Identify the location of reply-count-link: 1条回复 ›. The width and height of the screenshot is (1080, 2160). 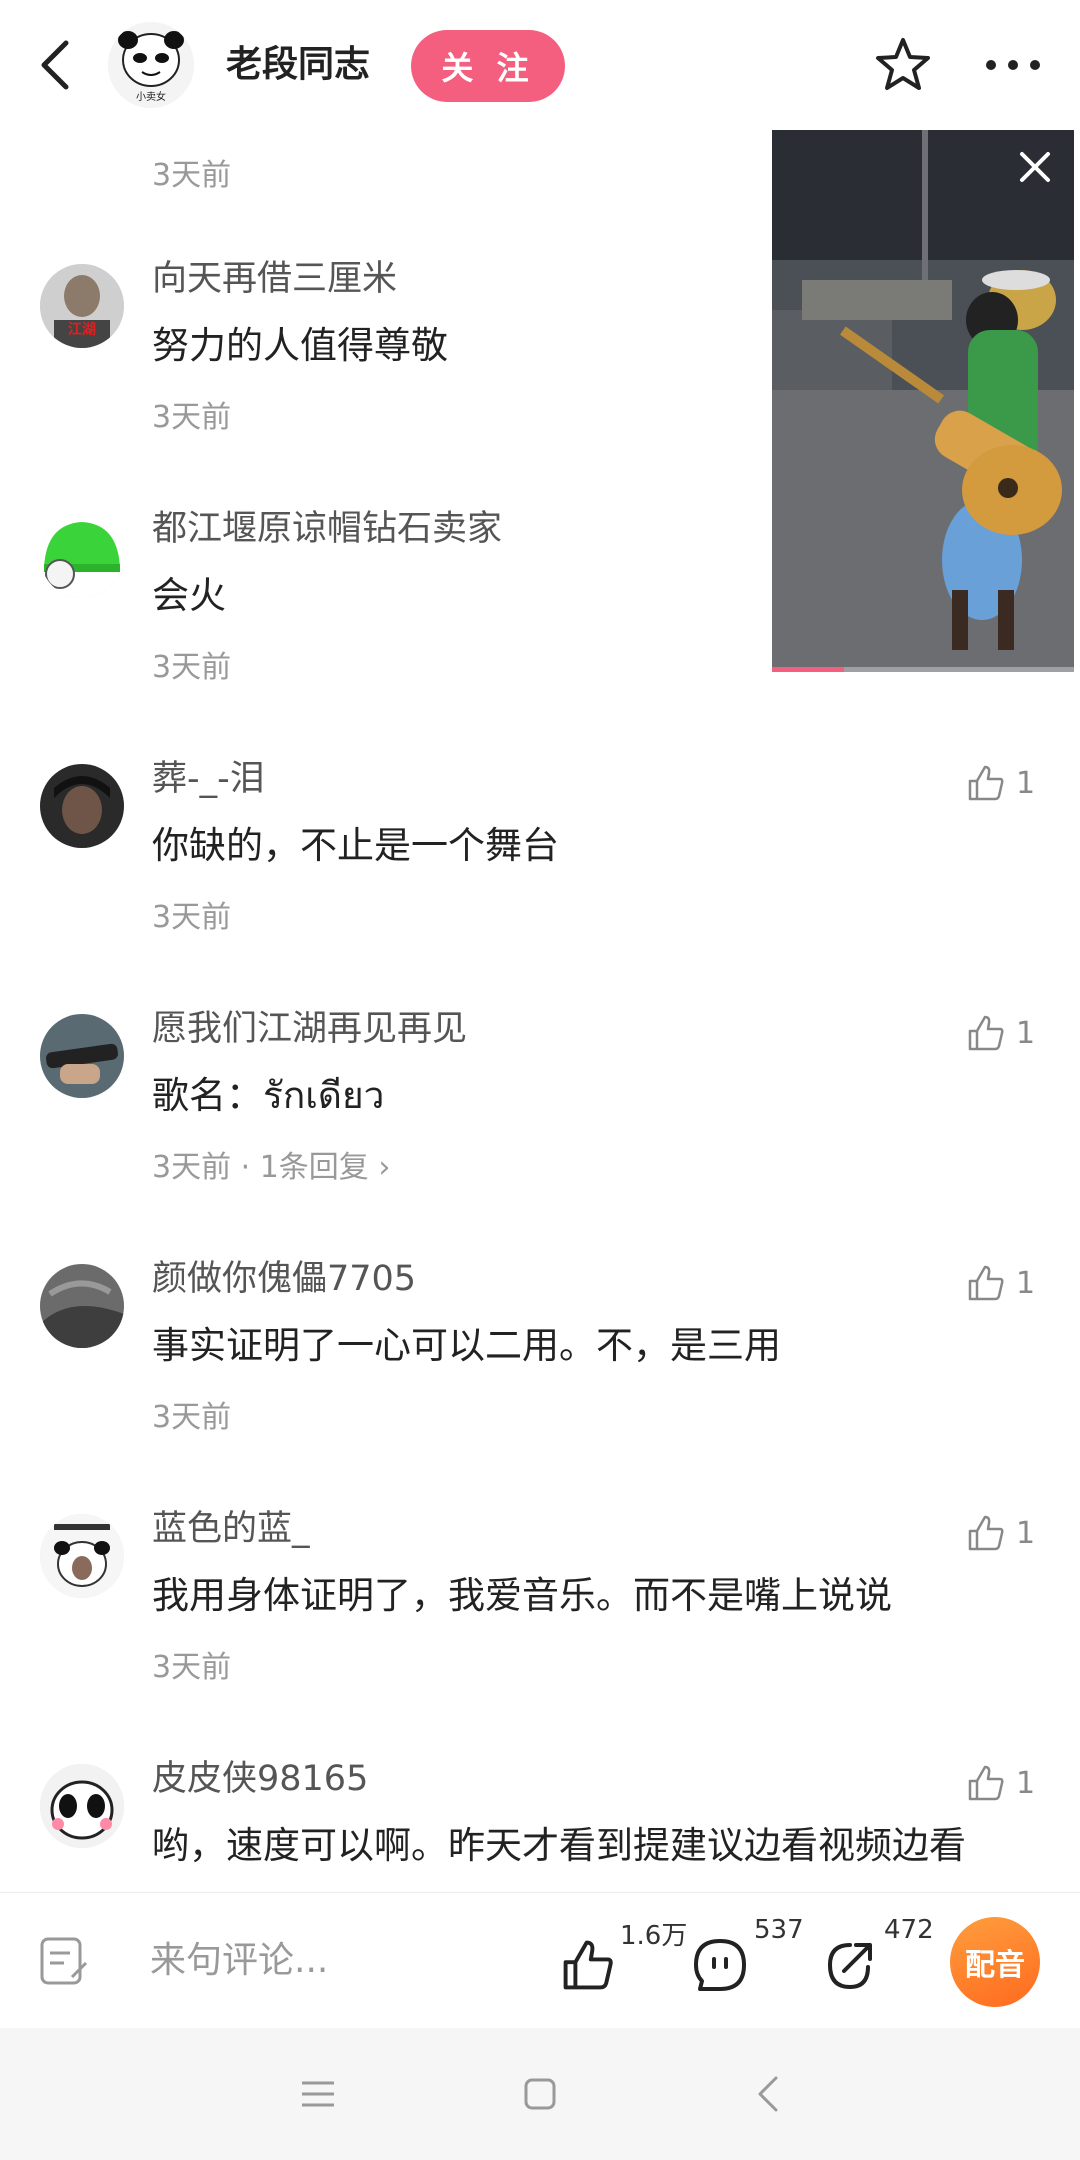
(325, 1167).